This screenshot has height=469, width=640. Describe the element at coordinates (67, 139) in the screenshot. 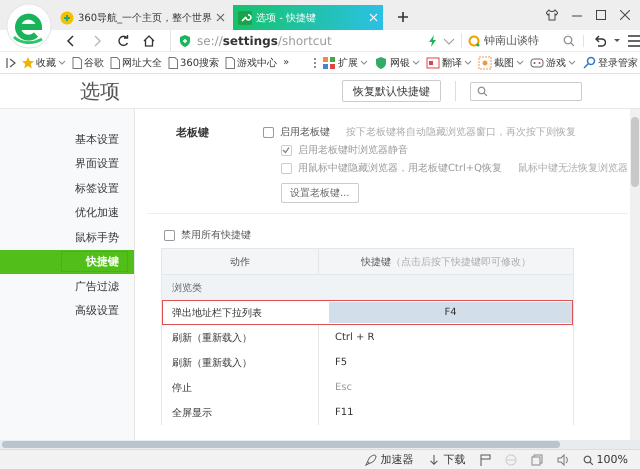

I see `sidebar-item: 基本设置` at that location.